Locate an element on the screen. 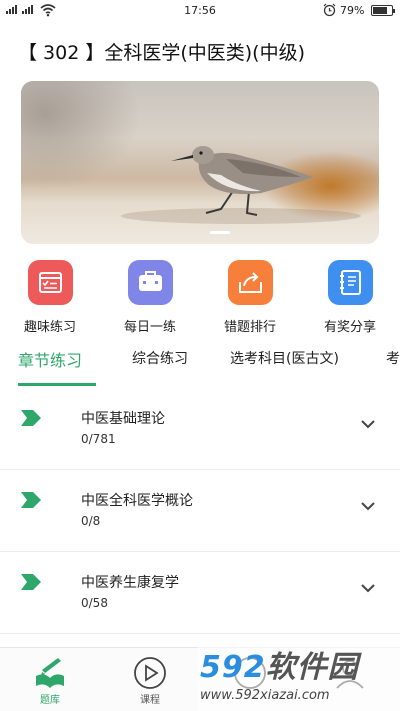 This screenshot has width=400, height=711. list-item: 中医基础理论 0/781 is located at coordinates (200, 429).